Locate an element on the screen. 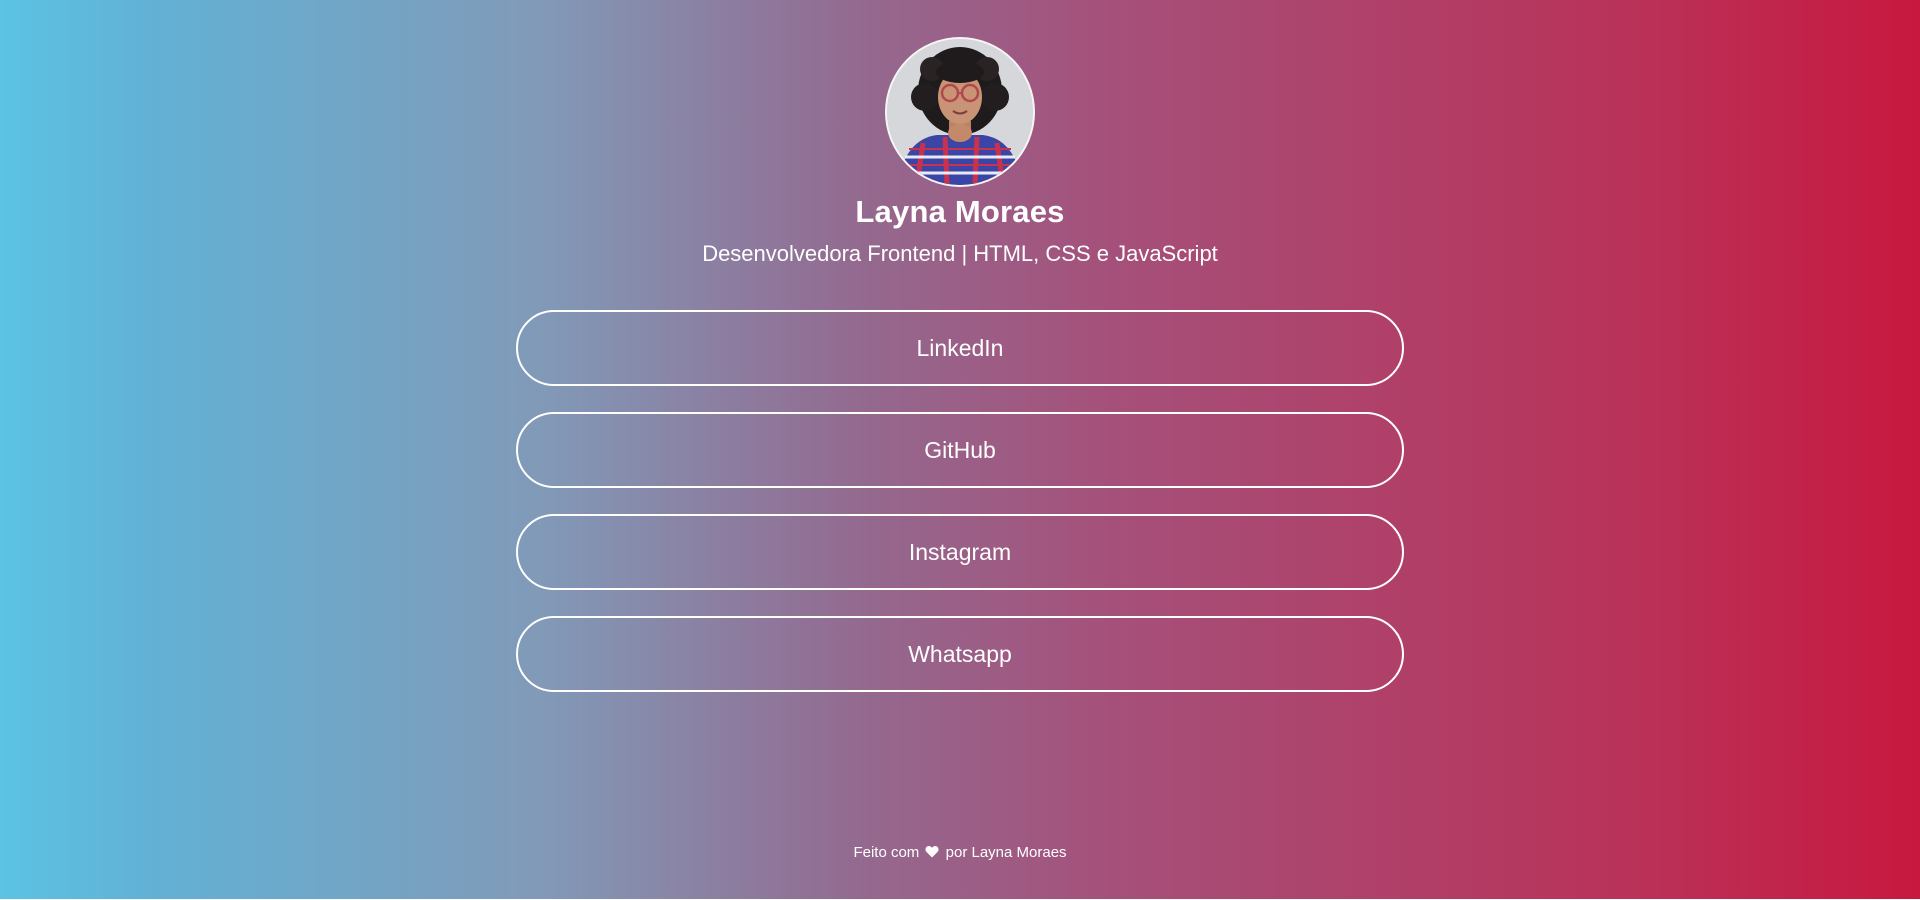  profile-name: Layna Moraes is located at coordinates (960, 211).